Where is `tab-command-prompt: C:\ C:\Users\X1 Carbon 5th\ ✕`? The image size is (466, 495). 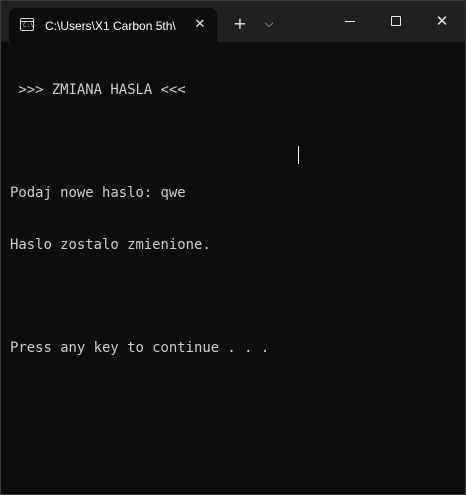
tab-command-prompt: C:\ C:\Users\X1 Carbon 5th\ ✕ is located at coordinates (113, 25).